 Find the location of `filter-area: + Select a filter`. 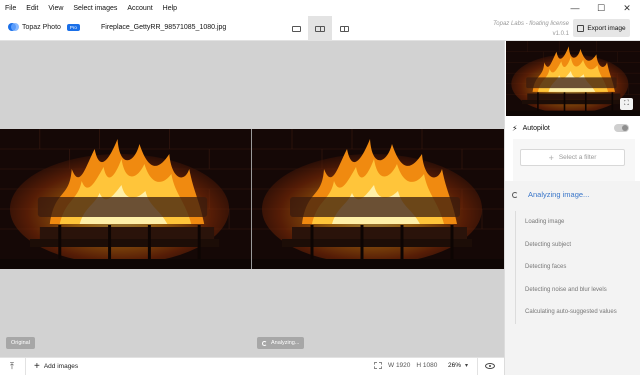

filter-area: + Select a filter is located at coordinates (574, 160).